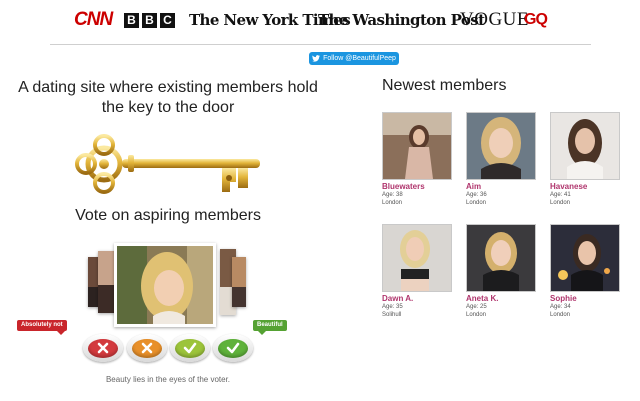 The height and width of the screenshot is (401, 640). Describe the element at coordinates (417, 298) in the screenshot. I see `member-name: Dawn A.` at that location.